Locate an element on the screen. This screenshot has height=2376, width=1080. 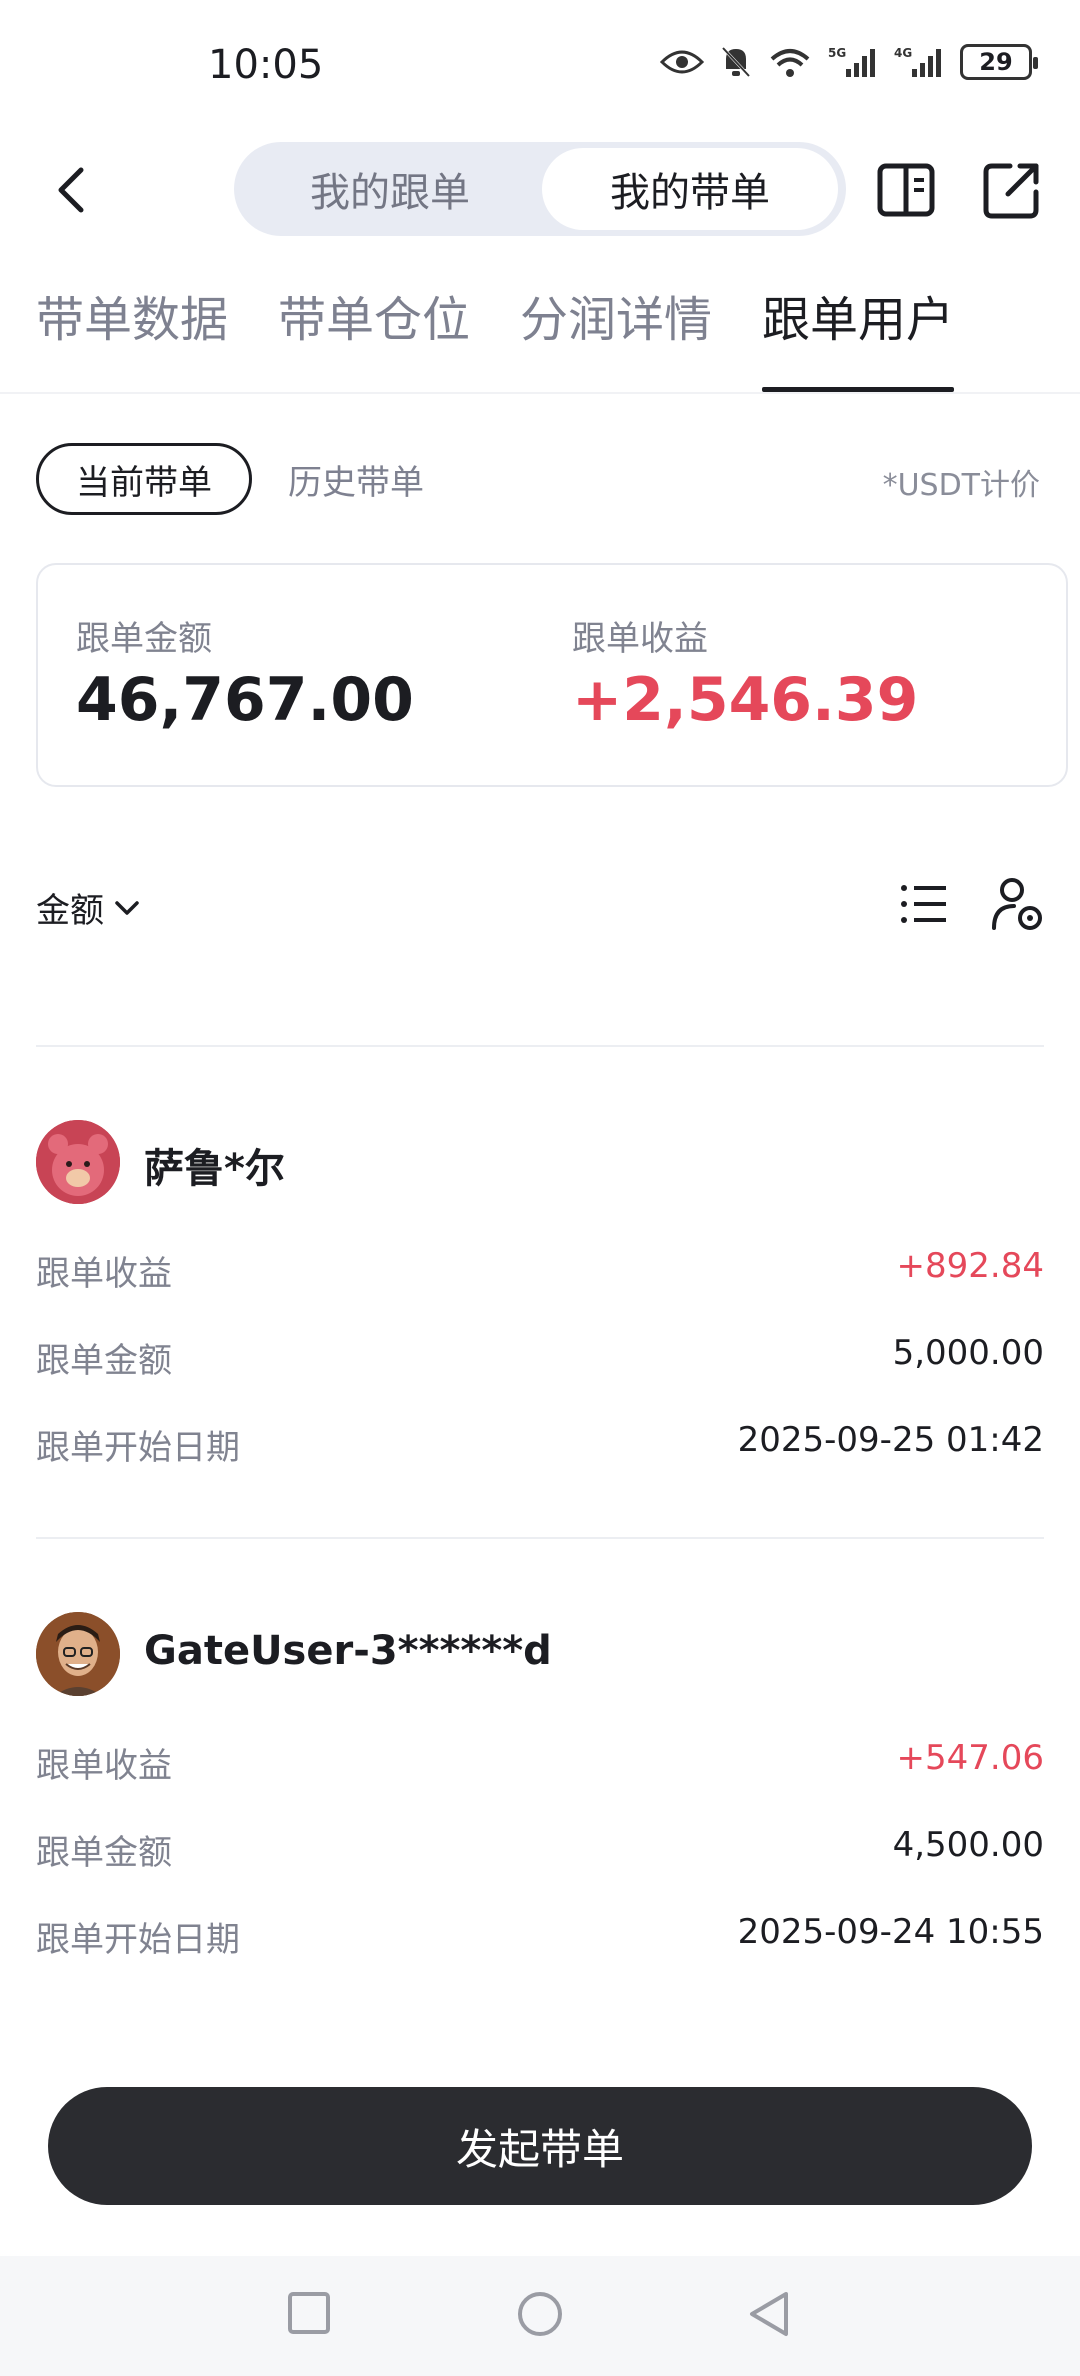
svg-text: 4G is located at coordinates (903, 53).